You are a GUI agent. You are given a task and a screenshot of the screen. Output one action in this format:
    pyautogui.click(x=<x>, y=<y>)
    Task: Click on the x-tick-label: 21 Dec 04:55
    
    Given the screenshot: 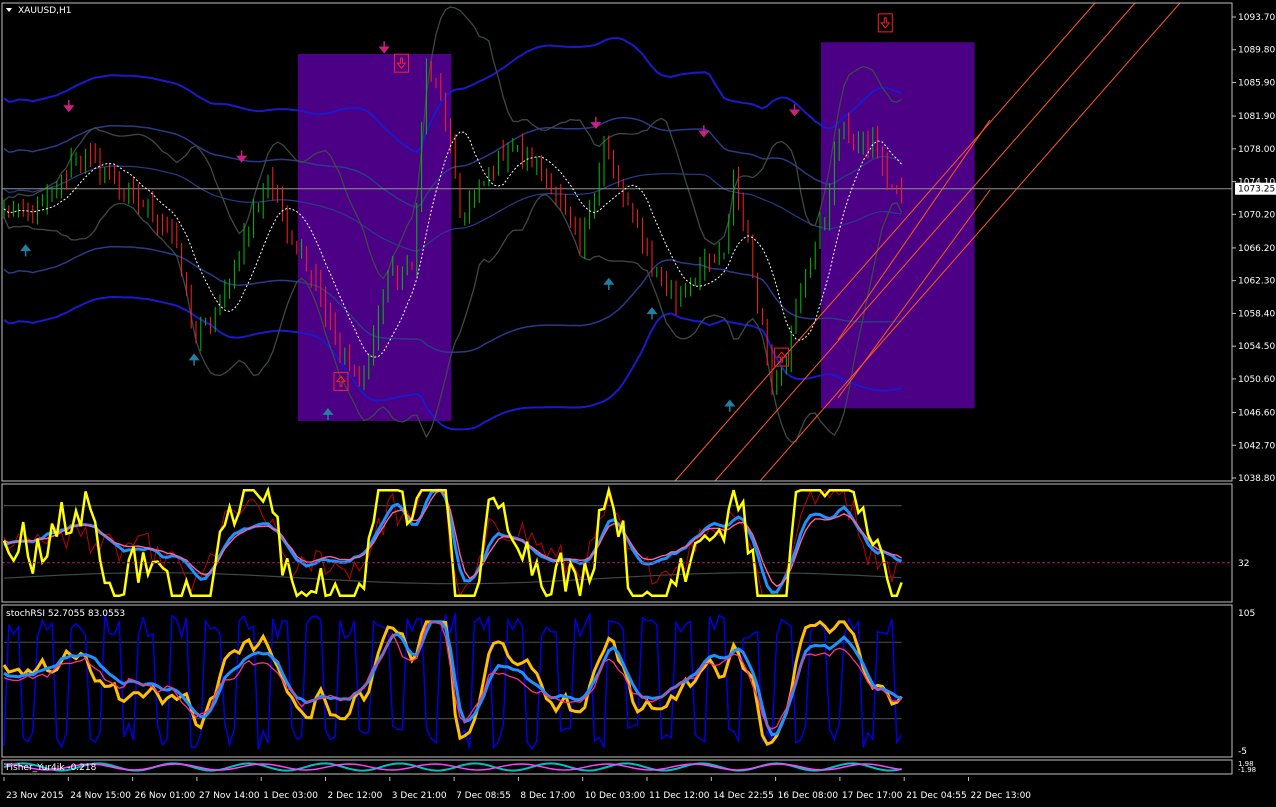 What is the action you would take?
    pyautogui.click(x=936, y=796)
    